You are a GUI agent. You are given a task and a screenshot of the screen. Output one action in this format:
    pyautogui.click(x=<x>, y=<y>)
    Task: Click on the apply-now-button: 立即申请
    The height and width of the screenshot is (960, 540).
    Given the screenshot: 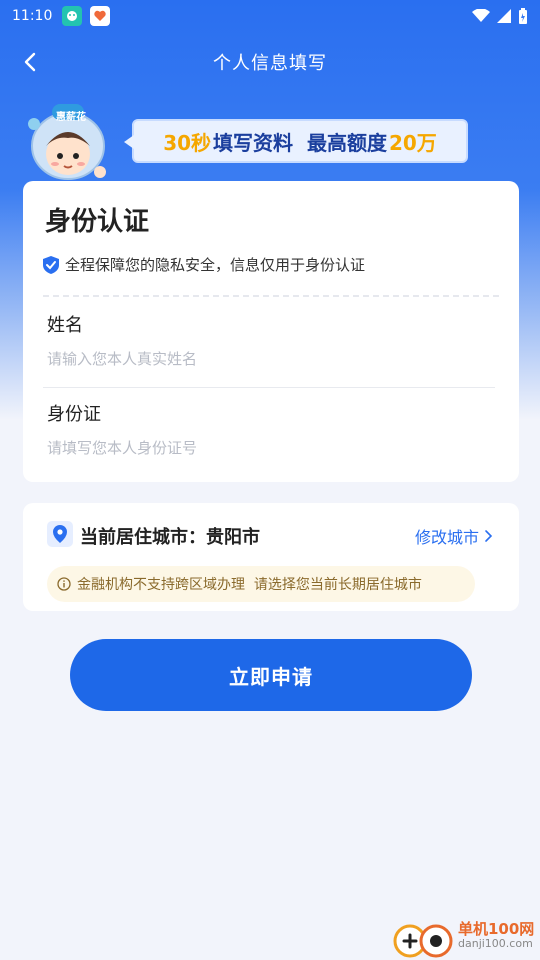 What is the action you would take?
    pyautogui.click(x=271, y=675)
    